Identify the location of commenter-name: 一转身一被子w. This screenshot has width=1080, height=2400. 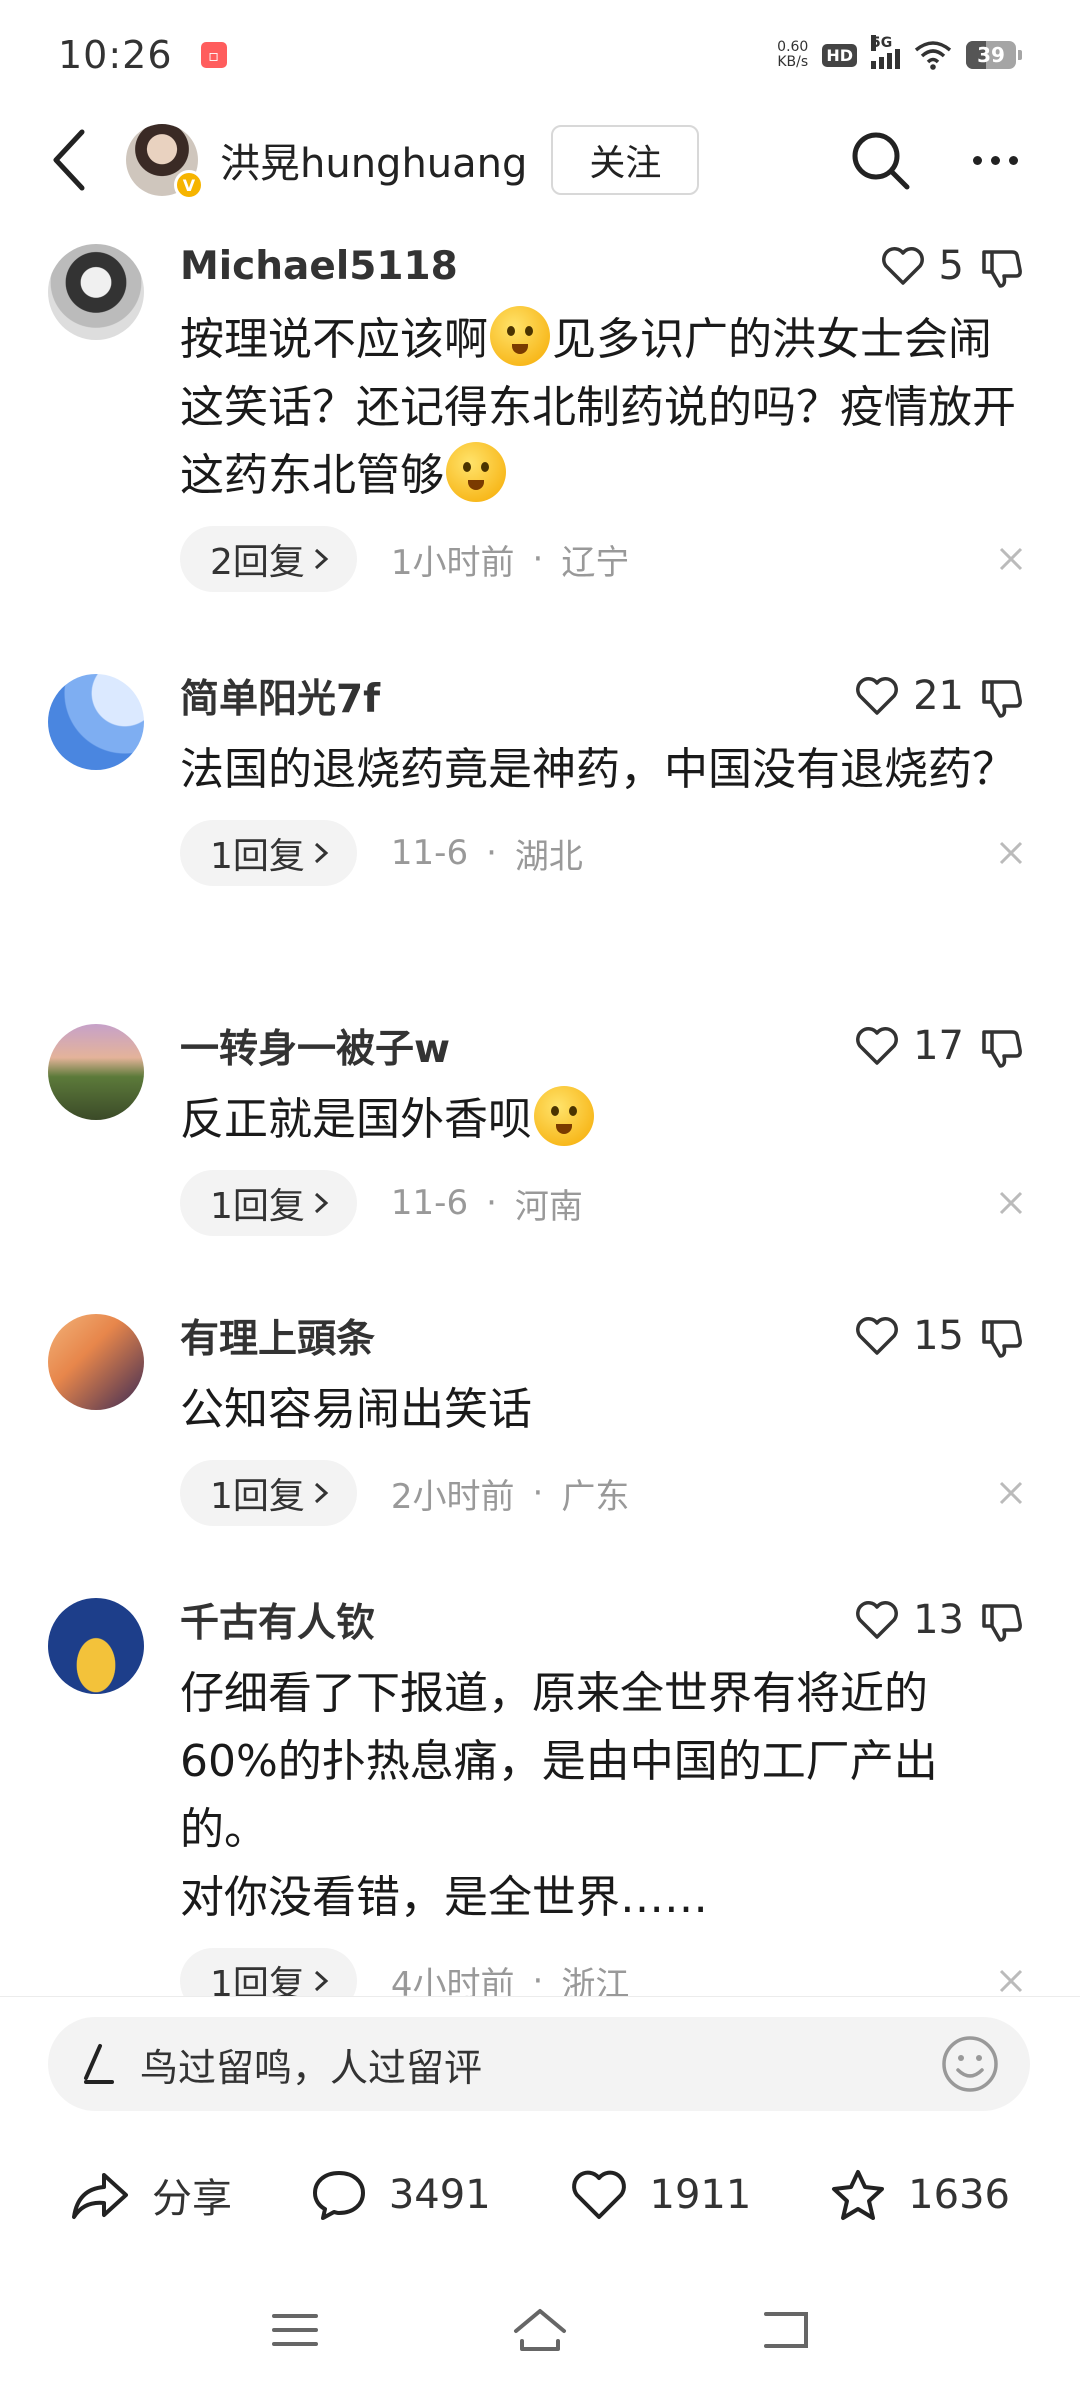
(315, 1046).